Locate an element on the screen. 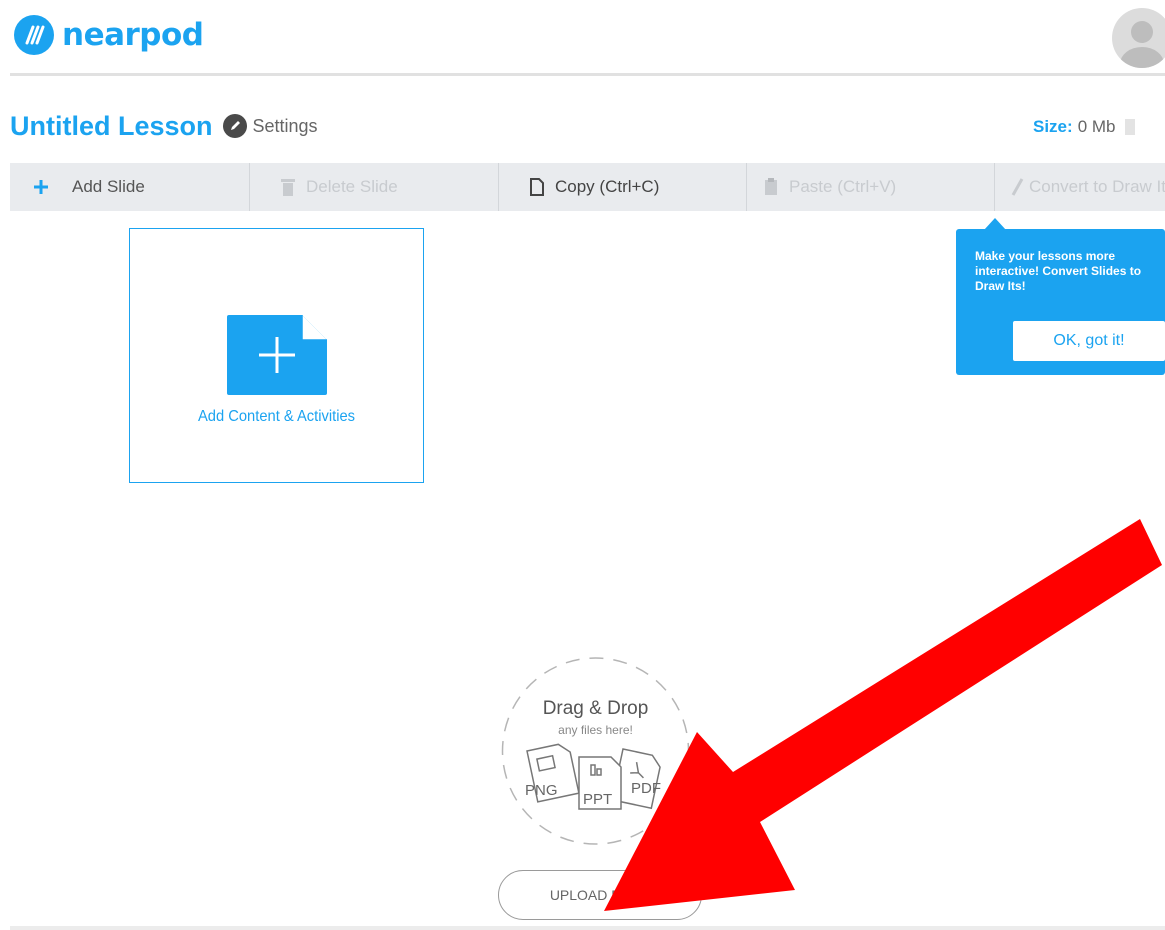 The width and height of the screenshot is (1165, 930). copy-button: Copy (Ctrl+C) is located at coordinates (623, 187).